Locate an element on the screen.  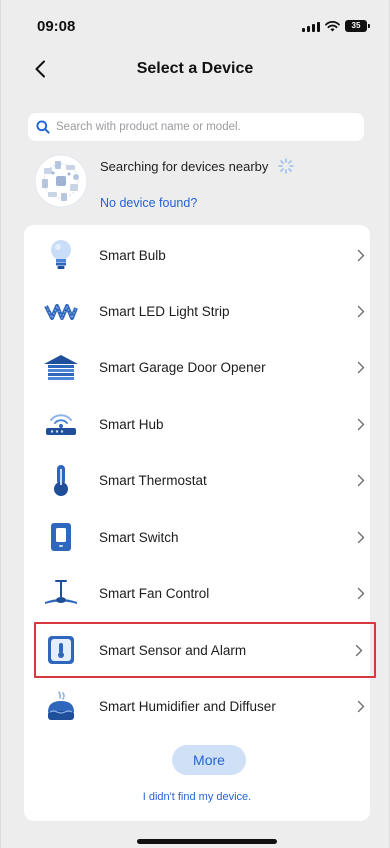
device-label: Smart LED Light Strip is located at coordinates (164, 311).